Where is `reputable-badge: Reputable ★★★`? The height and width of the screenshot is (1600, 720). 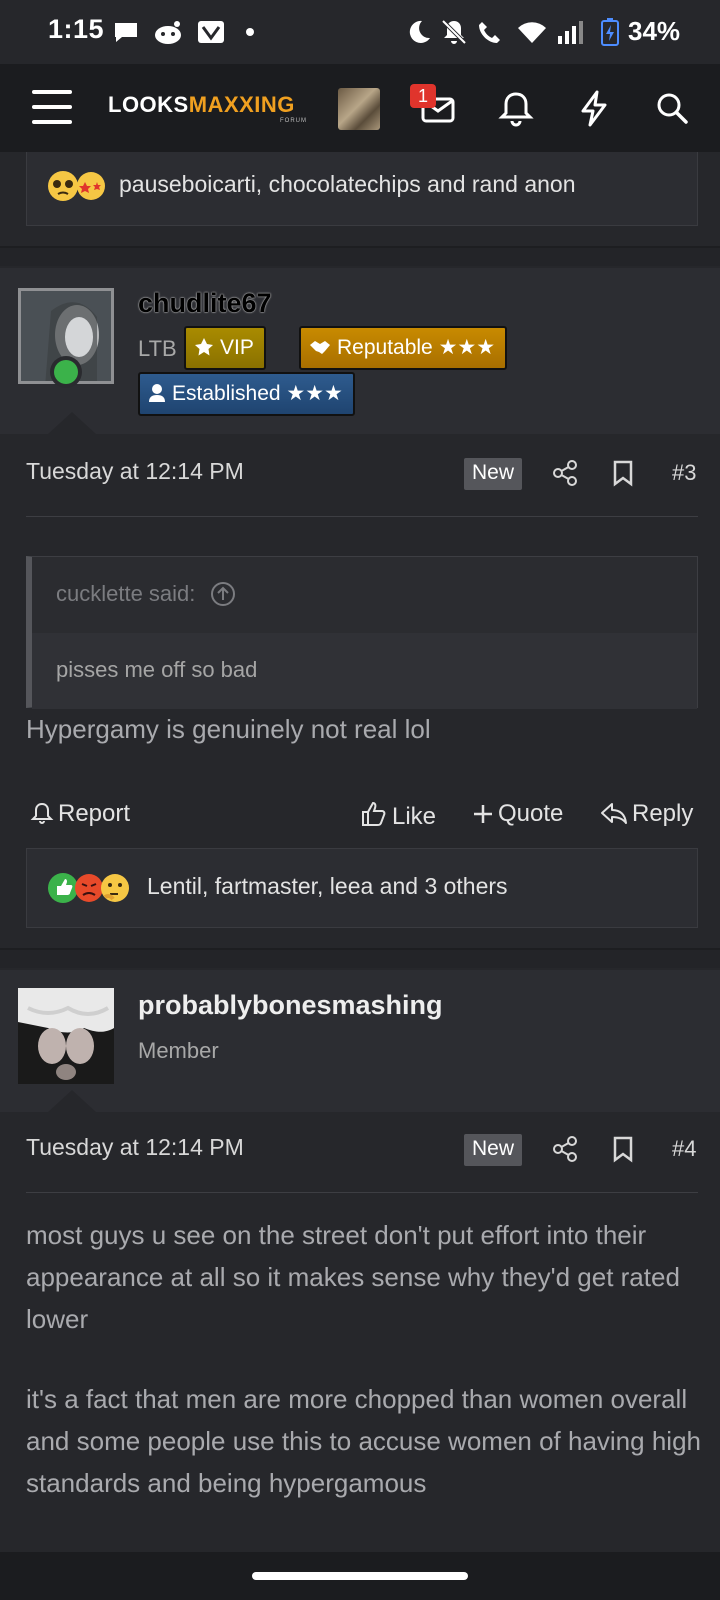
reputable-badge: Reputable ★★★ is located at coordinates (403, 348).